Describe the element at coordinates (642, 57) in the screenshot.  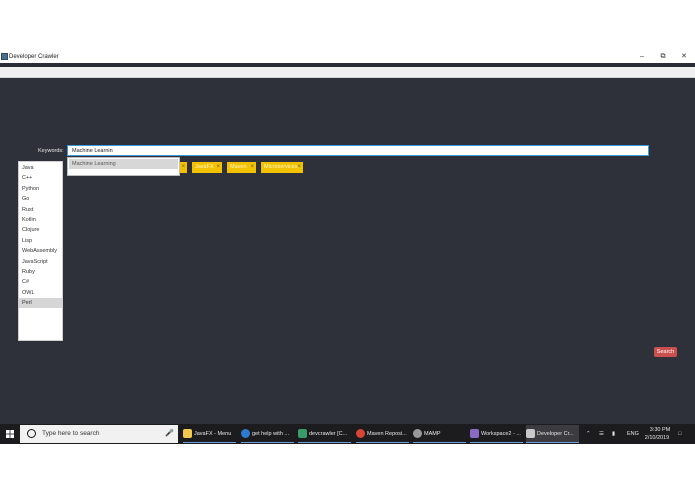
I see `minimize-button: –` at that location.